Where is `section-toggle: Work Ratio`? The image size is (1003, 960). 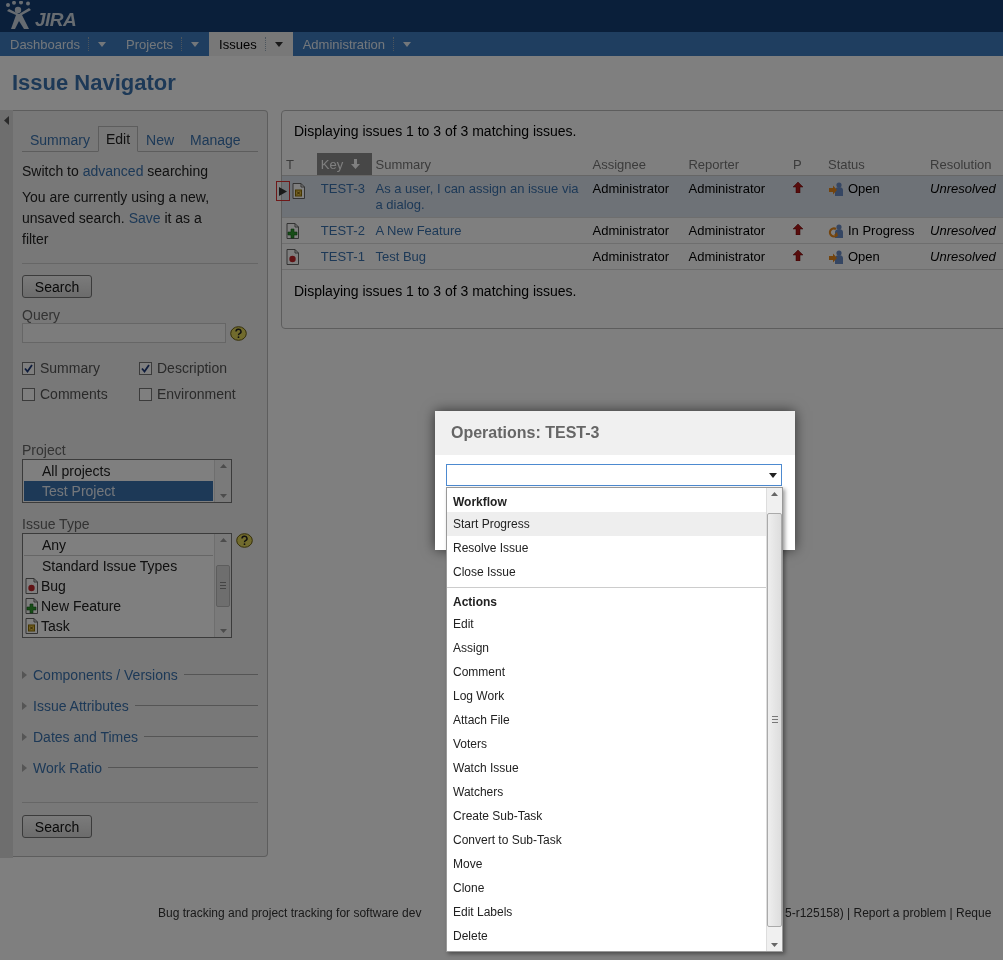 section-toggle: Work Ratio is located at coordinates (62, 767).